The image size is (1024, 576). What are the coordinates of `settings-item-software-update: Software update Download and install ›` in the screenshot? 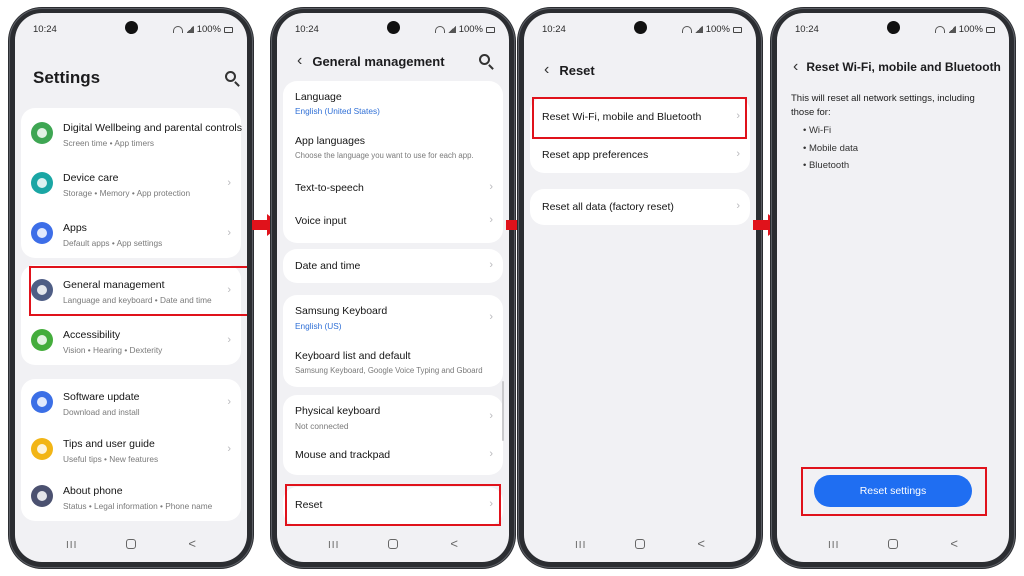 It's located at (131, 402).